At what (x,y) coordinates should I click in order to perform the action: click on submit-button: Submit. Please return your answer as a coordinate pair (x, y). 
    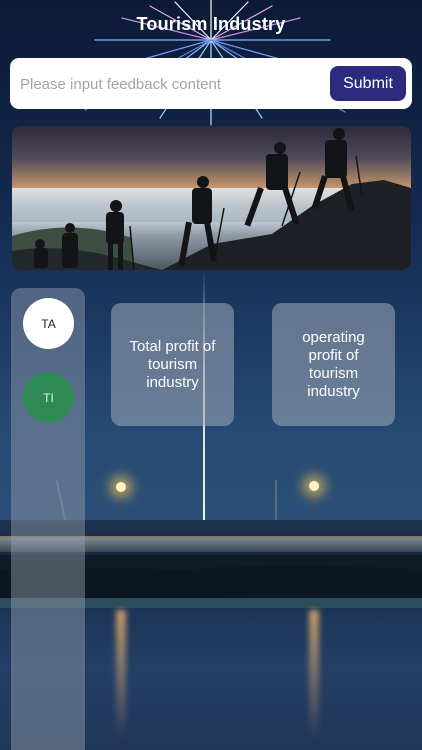
    Looking at the image, I should click on (368, 83).